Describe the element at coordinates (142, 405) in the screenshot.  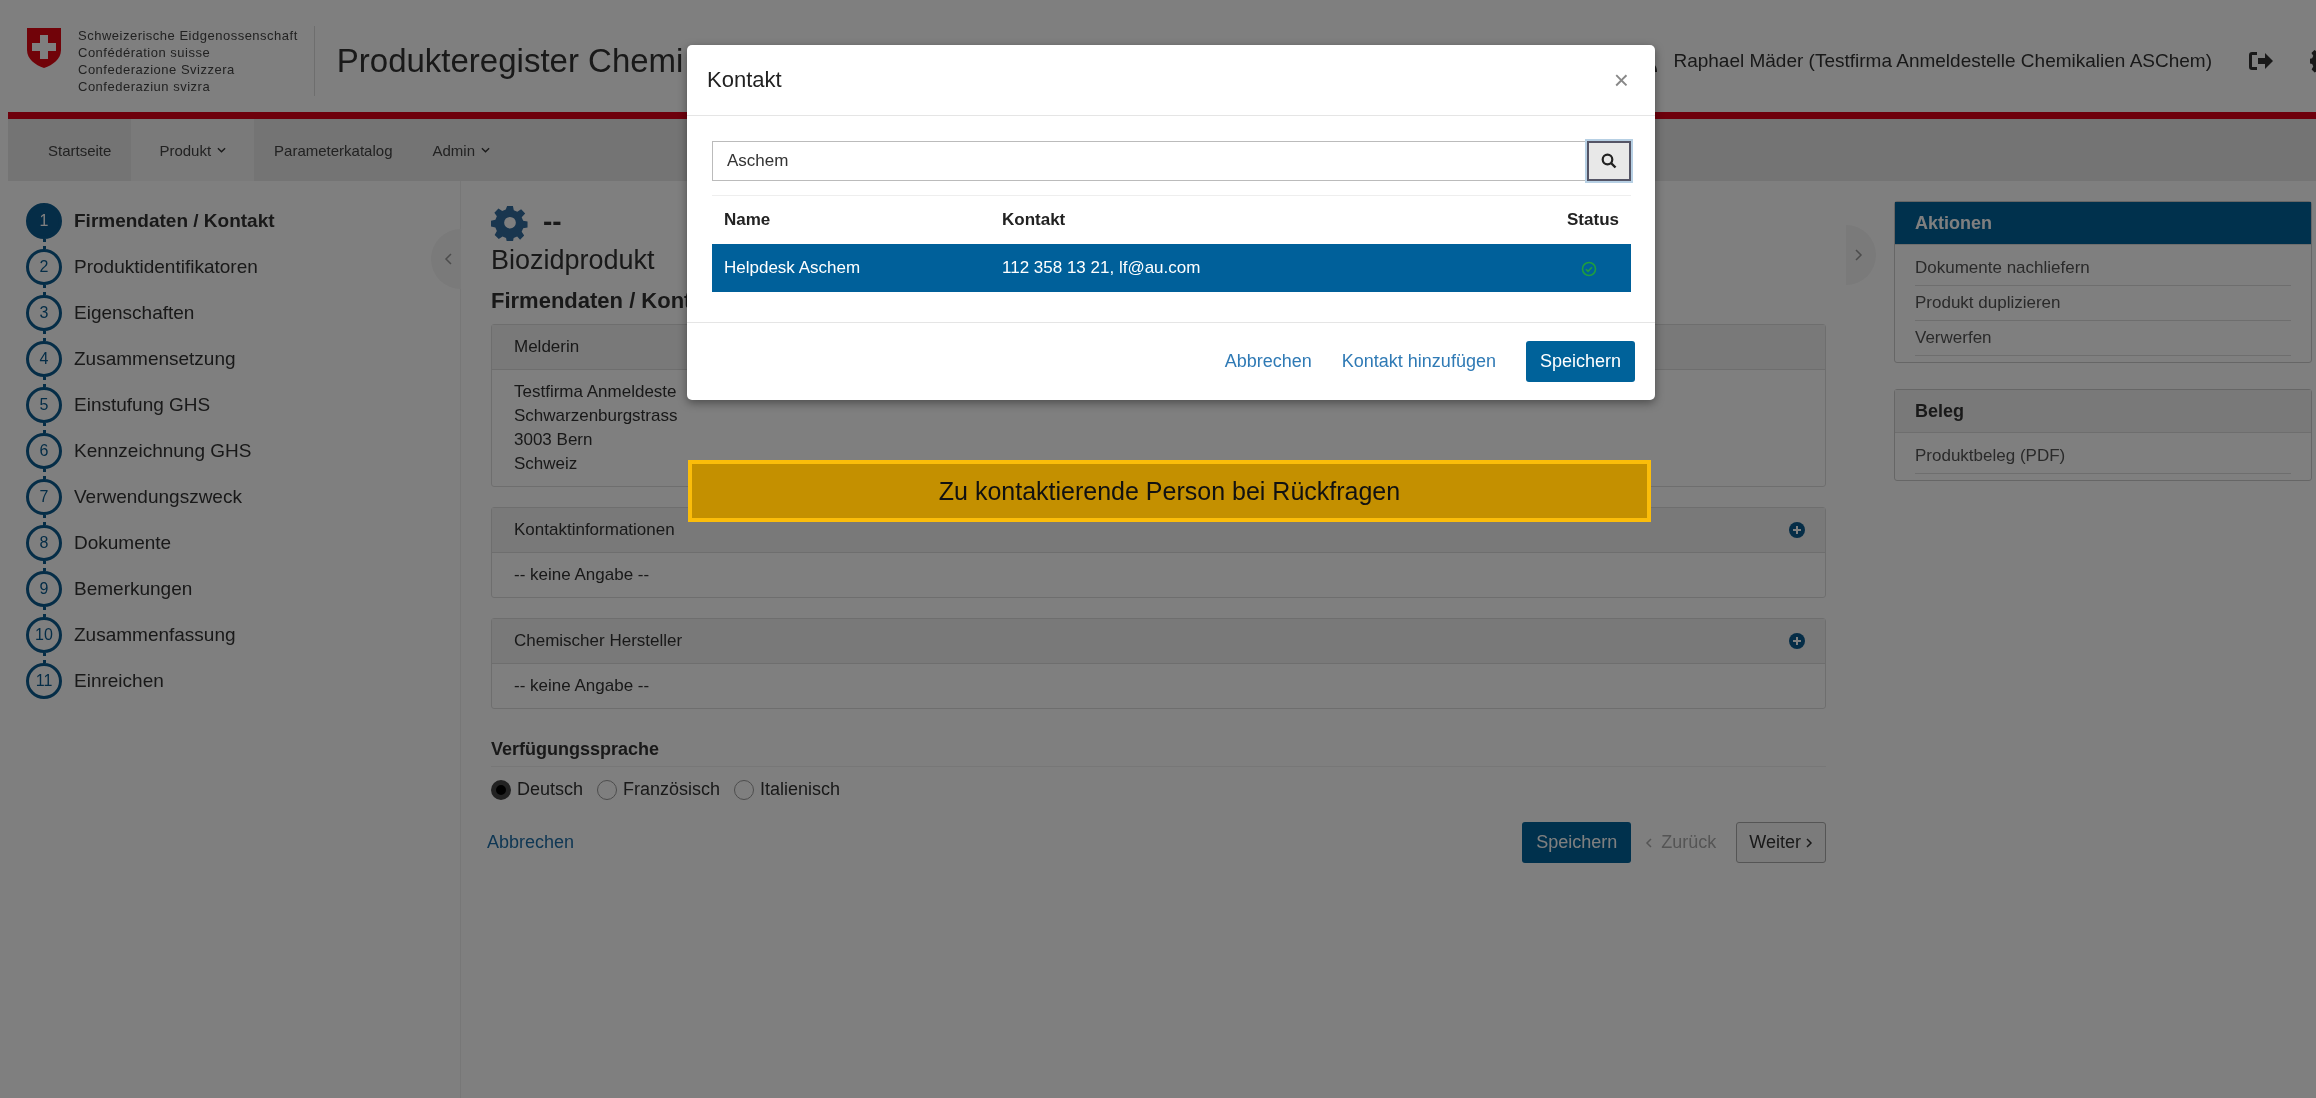
I see `step-label: Einstufung GHS` at that location.